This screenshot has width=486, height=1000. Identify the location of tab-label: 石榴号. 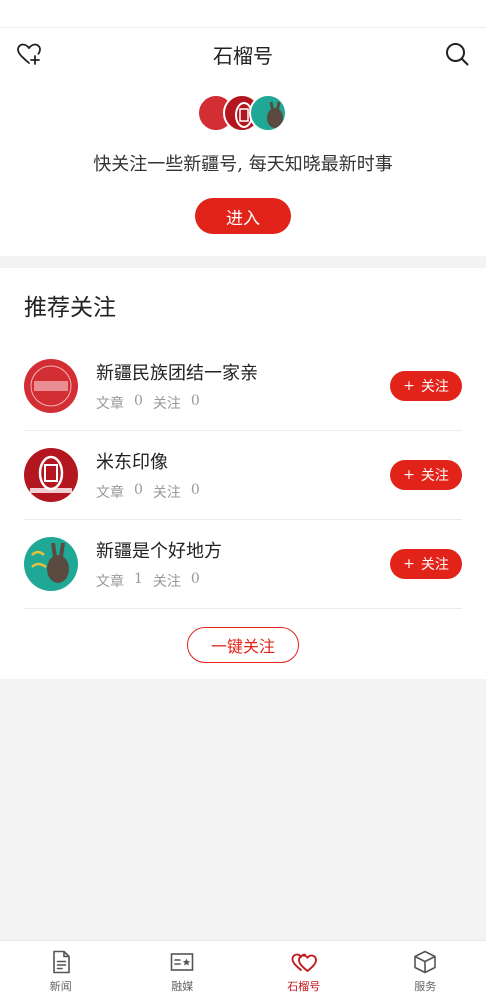
(304, 986).